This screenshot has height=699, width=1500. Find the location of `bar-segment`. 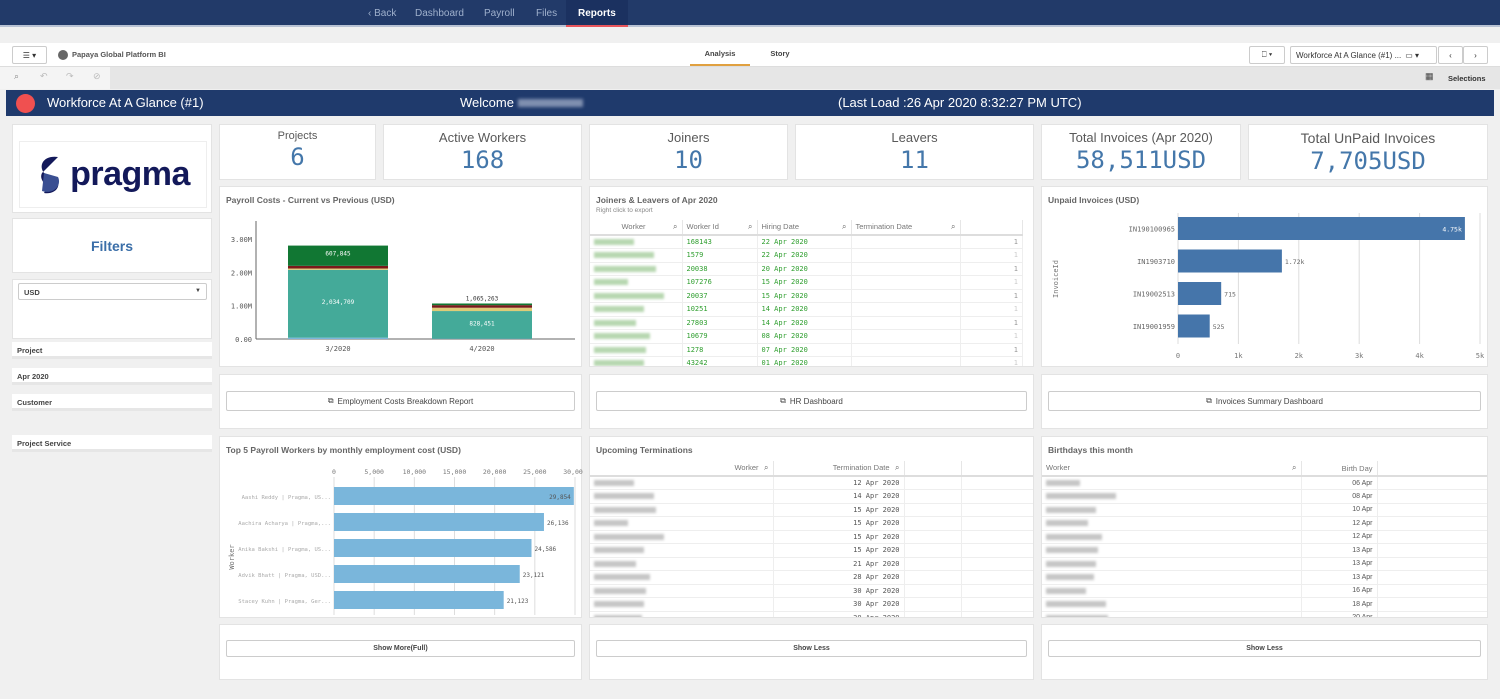

bar-segment is located at coordinates (338, 269).